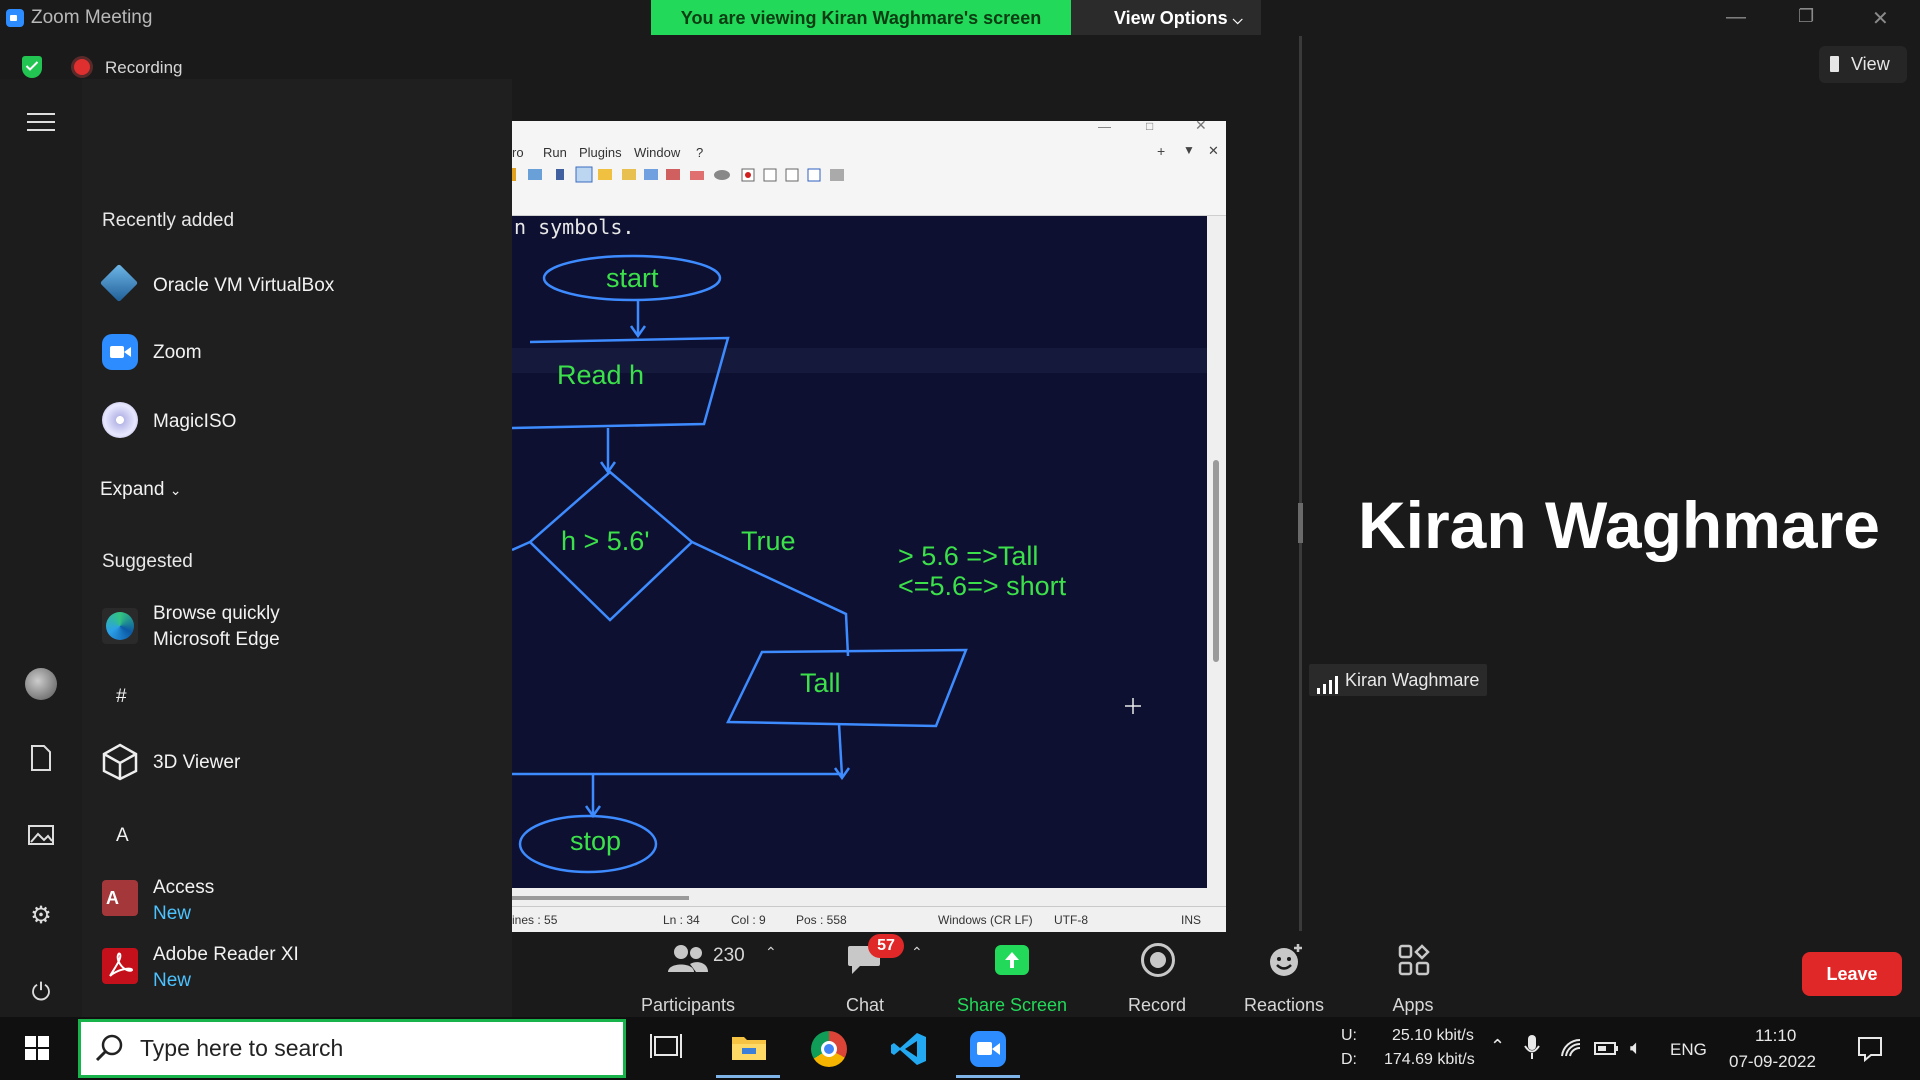 The image size is (1920, 1080). Describe the element at coordinates (657, 152) in the screenshot. I see `menu-window: Window` at that location.